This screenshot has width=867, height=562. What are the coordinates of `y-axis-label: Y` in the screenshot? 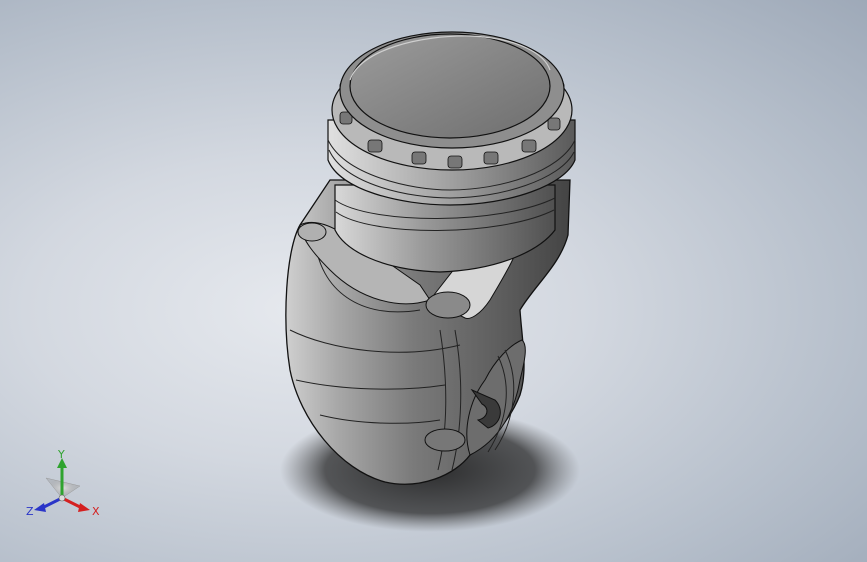 It's located at (61, 454).